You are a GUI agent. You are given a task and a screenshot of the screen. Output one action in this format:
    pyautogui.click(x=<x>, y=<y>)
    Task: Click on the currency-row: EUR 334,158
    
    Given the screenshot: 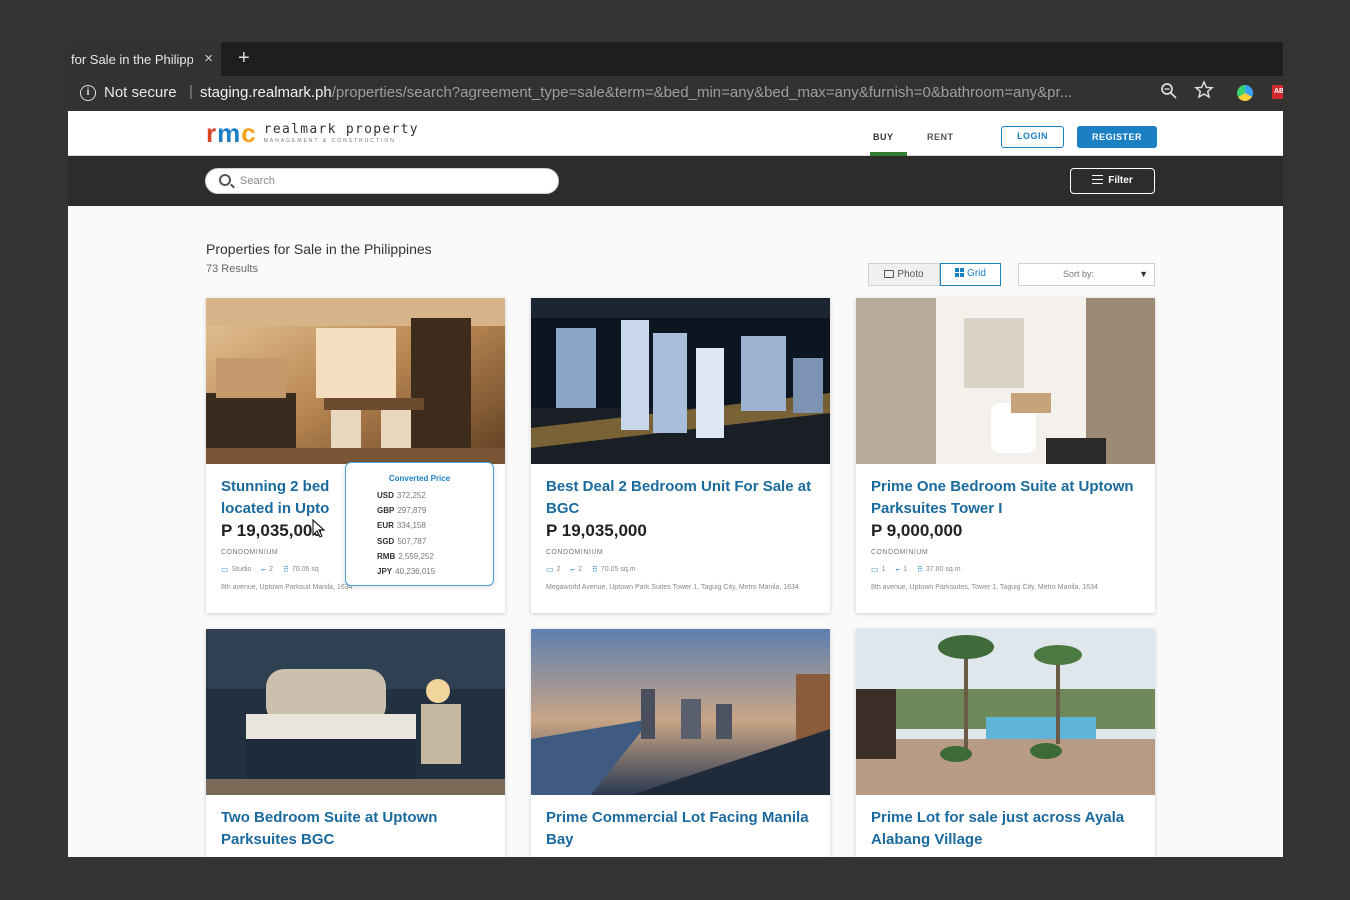 What is the action you would take?
    pyautogui.click(x=406, y=525)
    